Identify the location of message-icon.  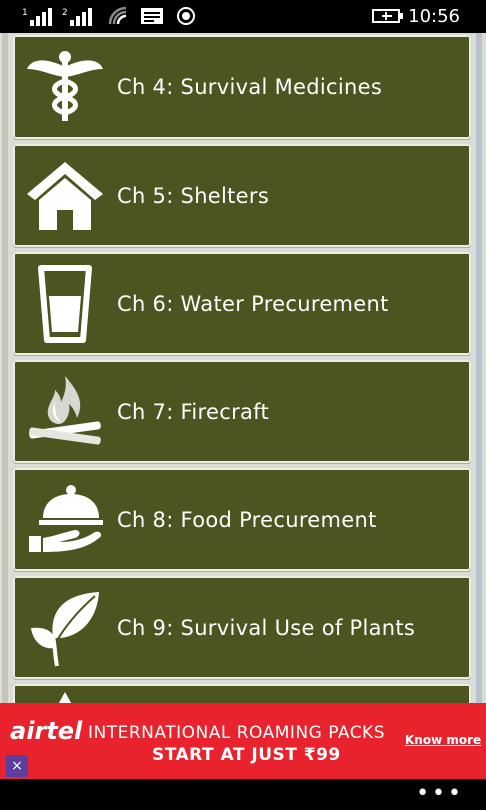
(152, 16).